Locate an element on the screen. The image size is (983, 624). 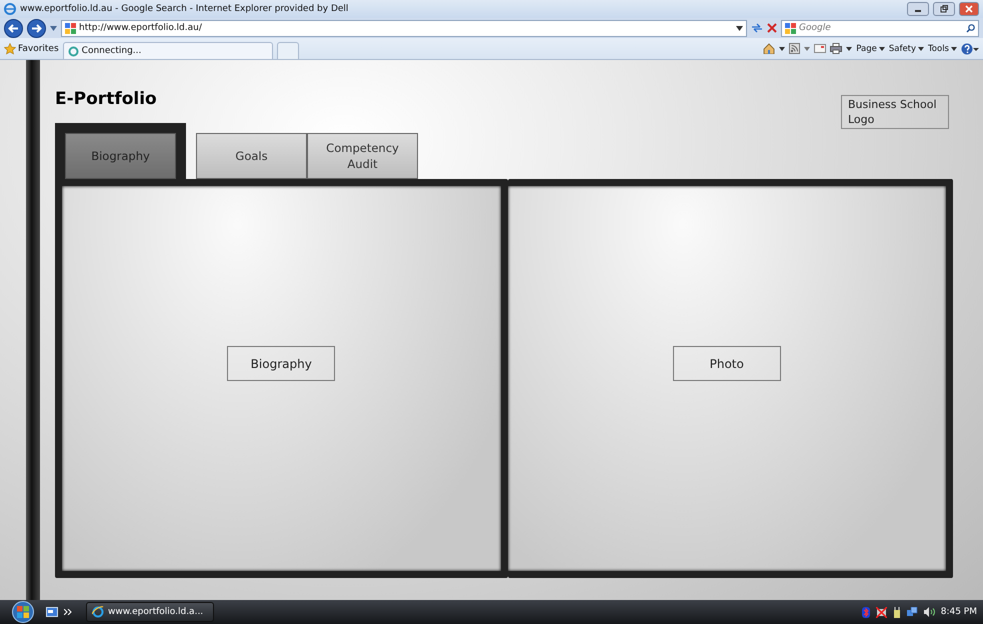
chevron-icon is located at coordinates (68, 612).